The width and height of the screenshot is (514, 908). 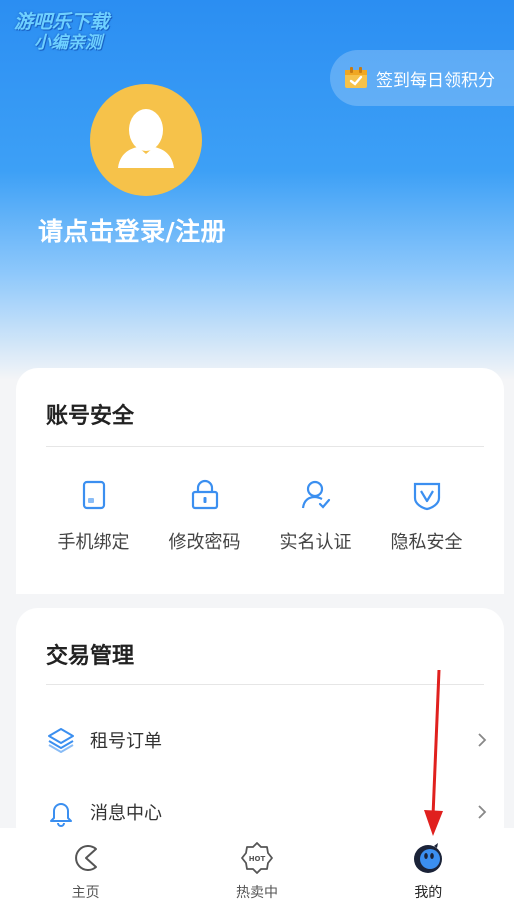 What do you see at coordinates (146, 140) in the screenshot?
I see `user-avatar-icon` at bounding box center [146, 140].